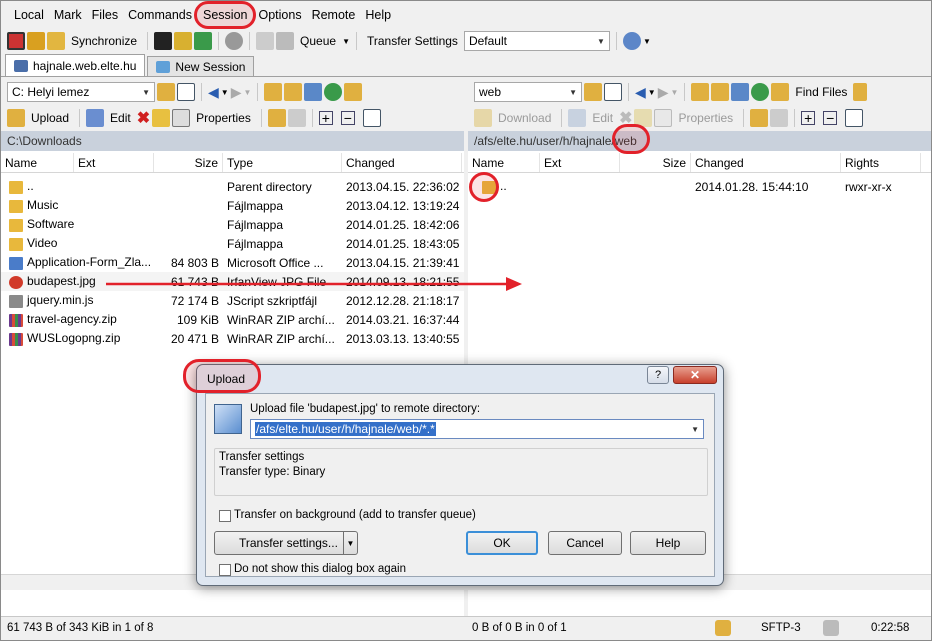 The height and width of the screenshot is (641, 932). Describe the element at coordinates (36, 41) in the screenshot. I see `keep-up-to-date-icon` at that location.